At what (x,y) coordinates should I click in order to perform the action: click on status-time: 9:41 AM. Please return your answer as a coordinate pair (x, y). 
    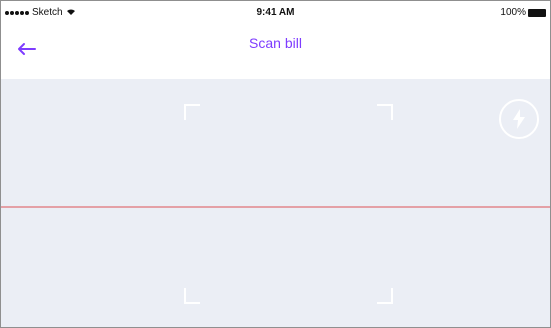
    Looking at the image, I should click on (275, 12).